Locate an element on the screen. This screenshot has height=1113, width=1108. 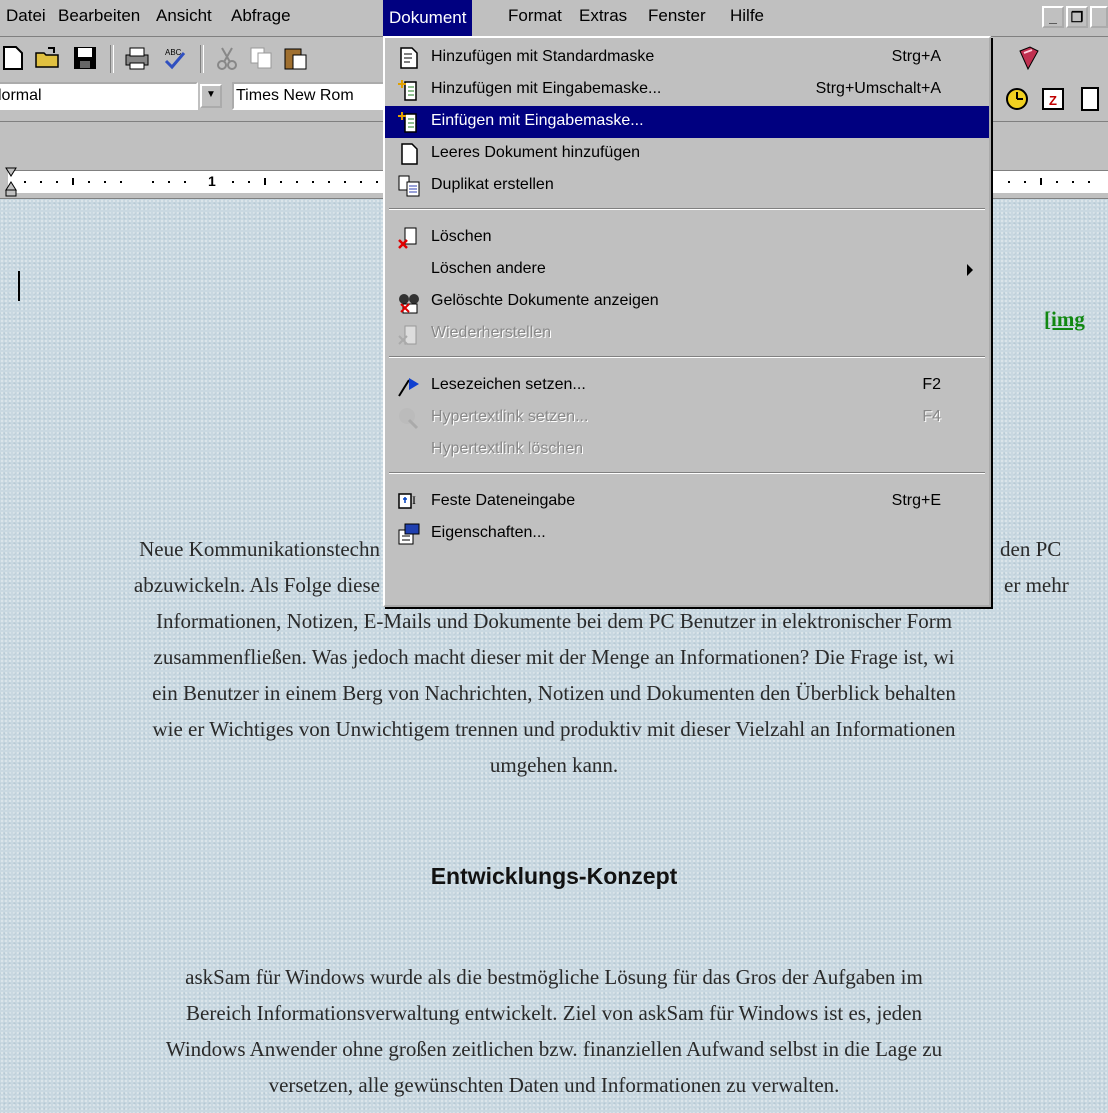
svg-text: Z is located at coordinates (1053, 100).